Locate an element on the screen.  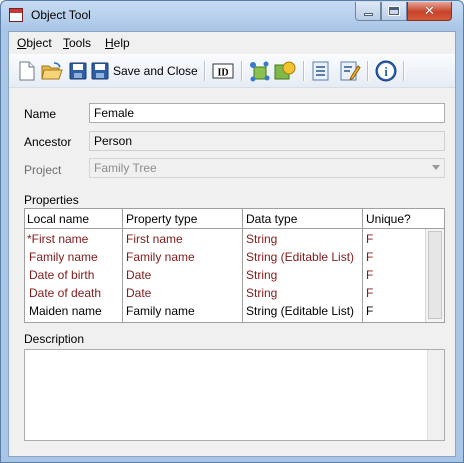
window-title: Object Tool is located at coordinates (61, 15).